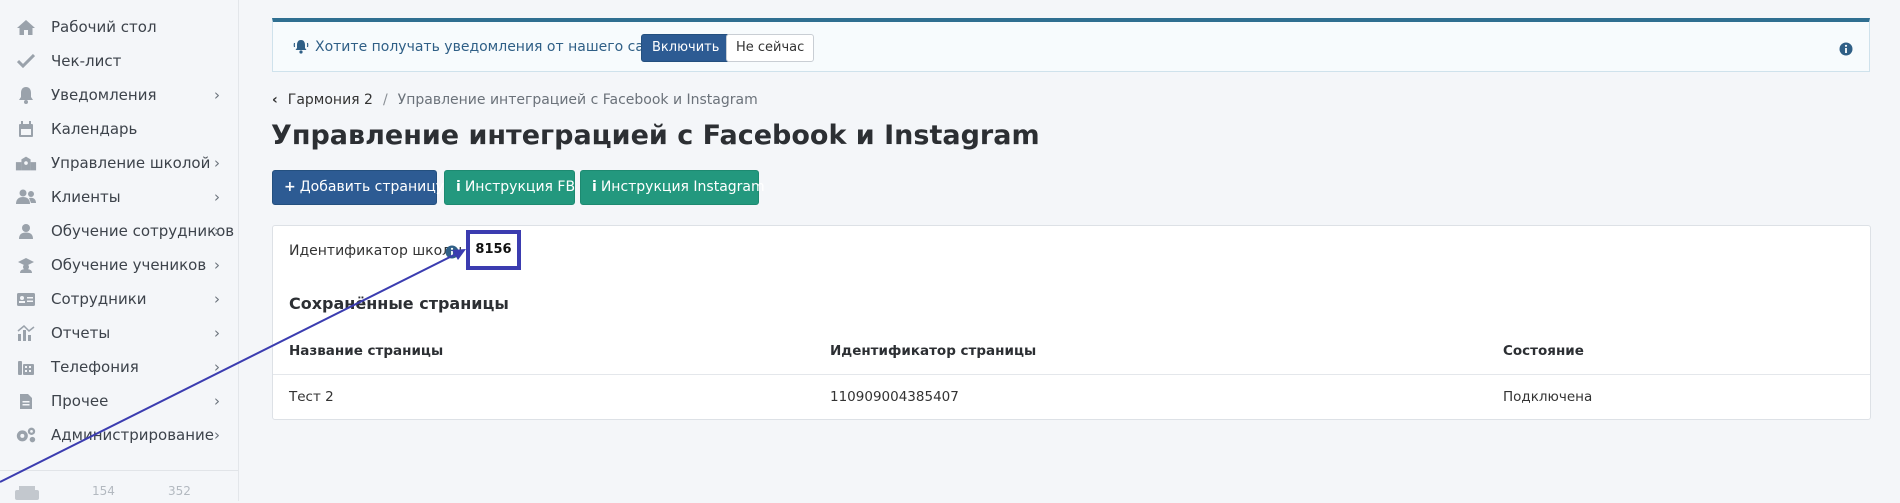  I want to click on footer-counter-right: 352, so click(179, 491).